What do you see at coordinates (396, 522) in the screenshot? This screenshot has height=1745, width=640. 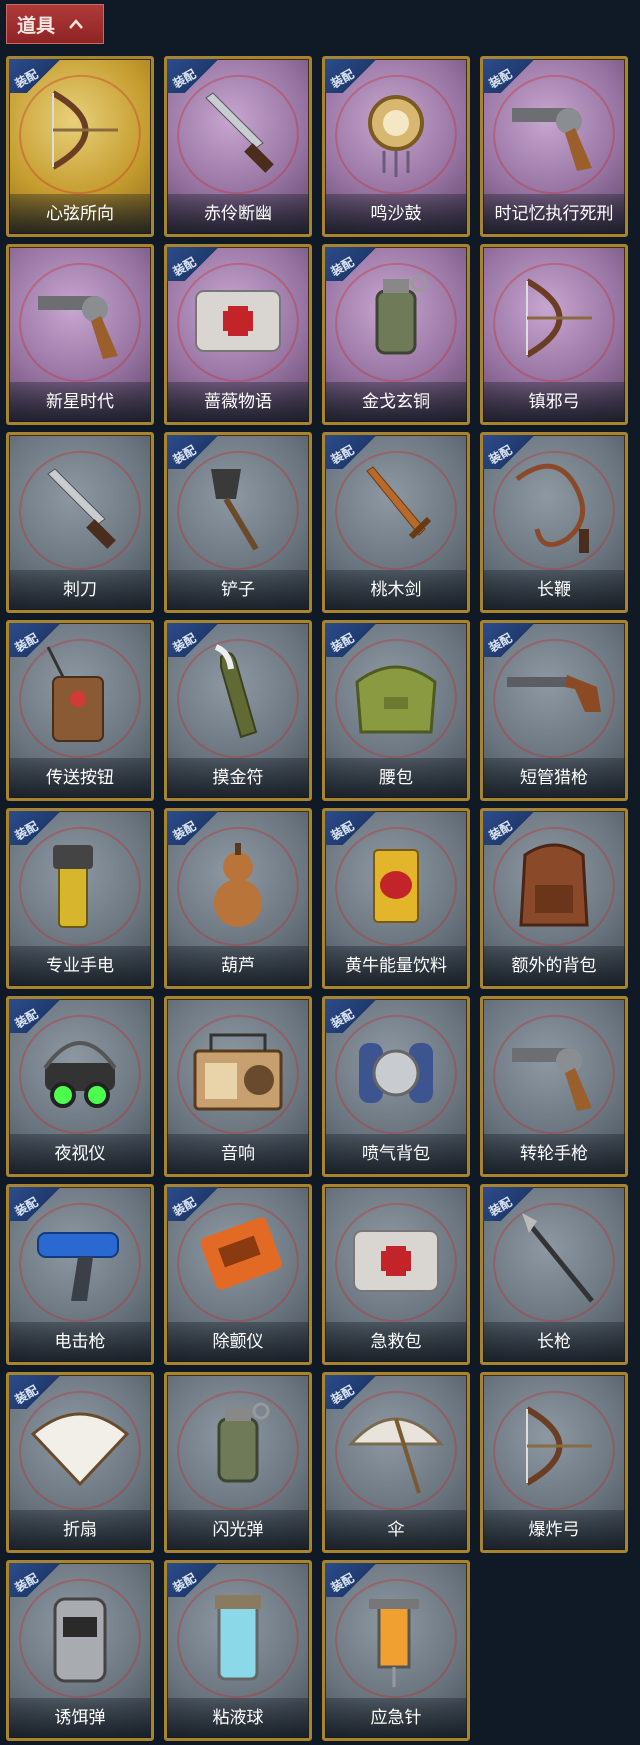 I see `item-card: 装配 桃木剑` at bounding box center [396, 522].